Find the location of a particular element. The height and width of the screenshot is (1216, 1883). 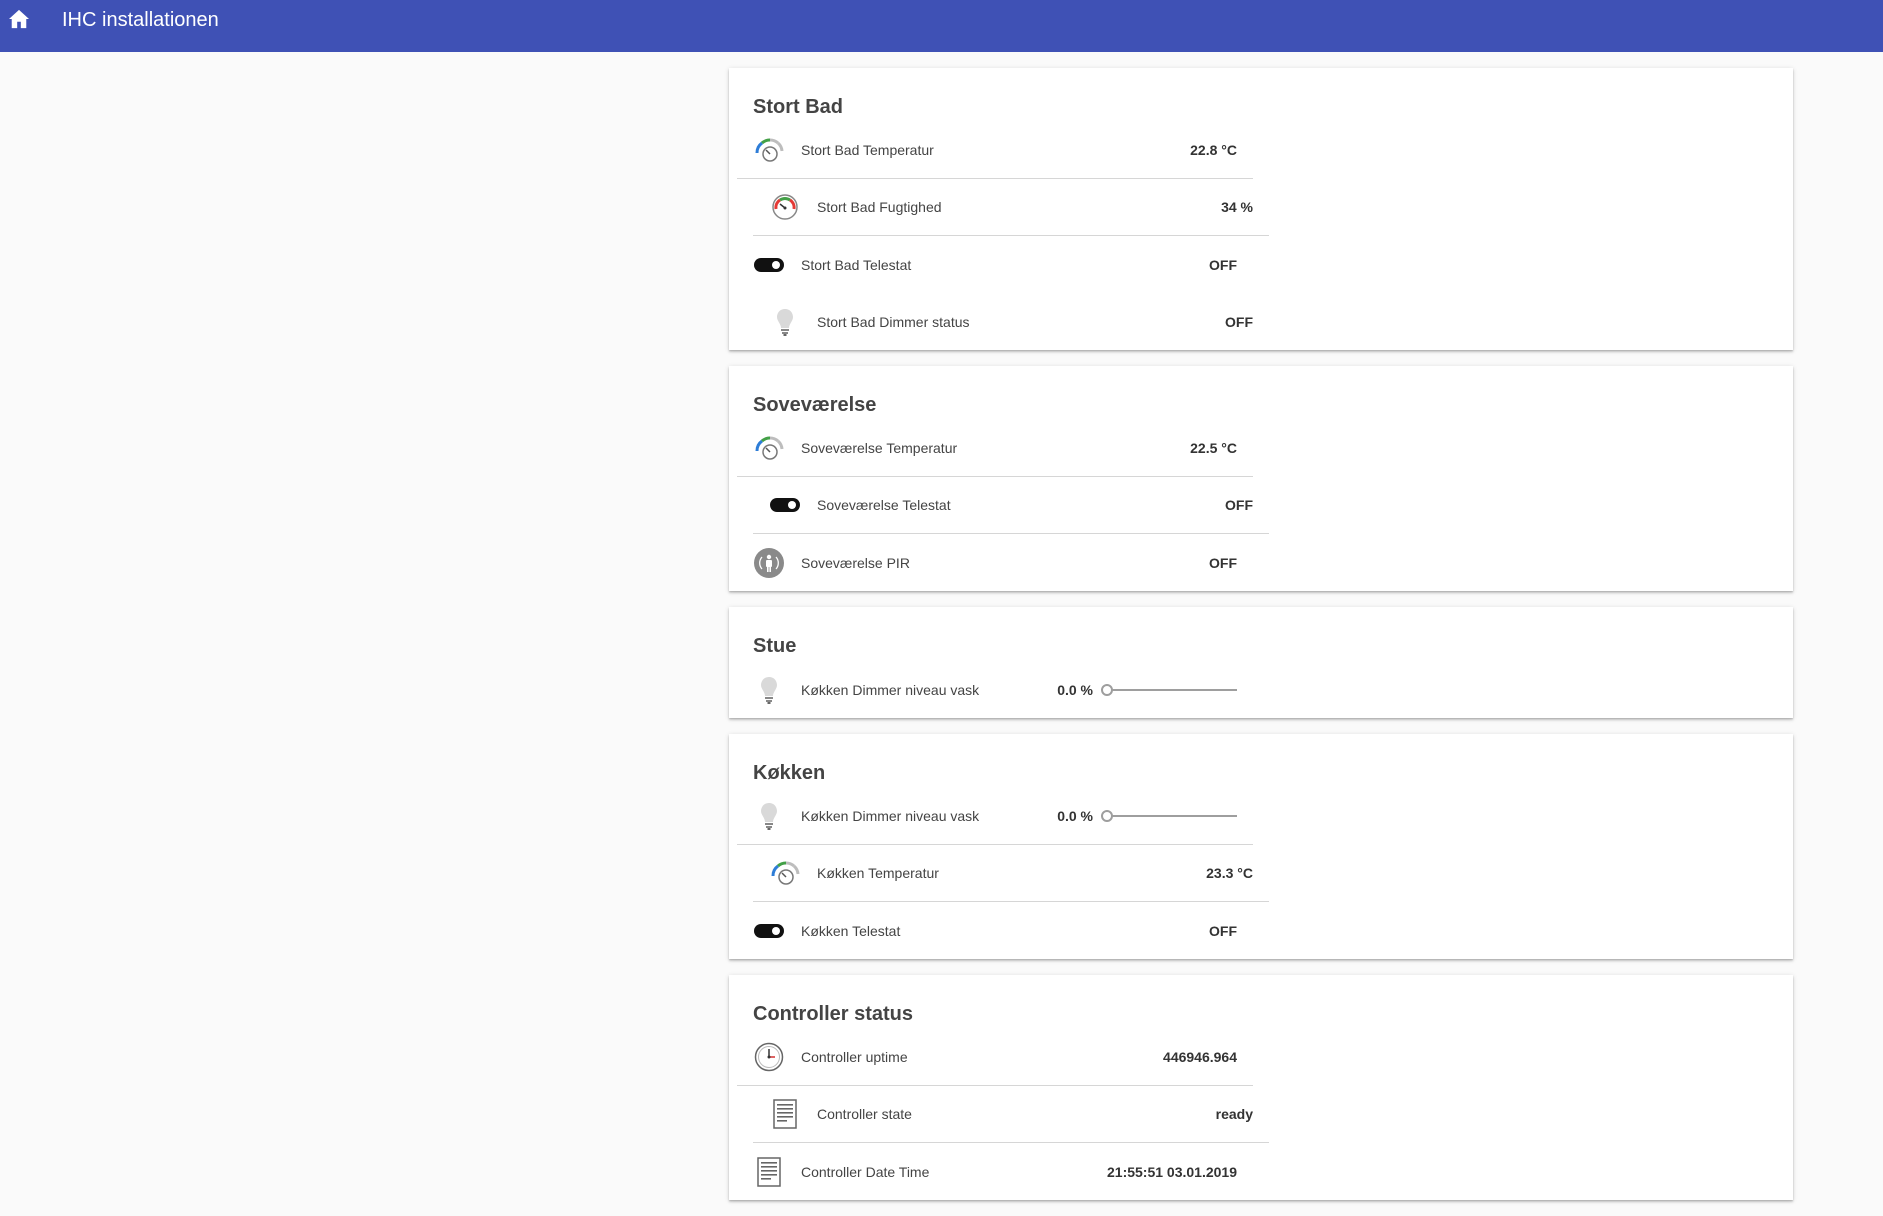

entity-row-koekken-telestat: Køkken Telestat OFF is located at coordinates (995, 930).